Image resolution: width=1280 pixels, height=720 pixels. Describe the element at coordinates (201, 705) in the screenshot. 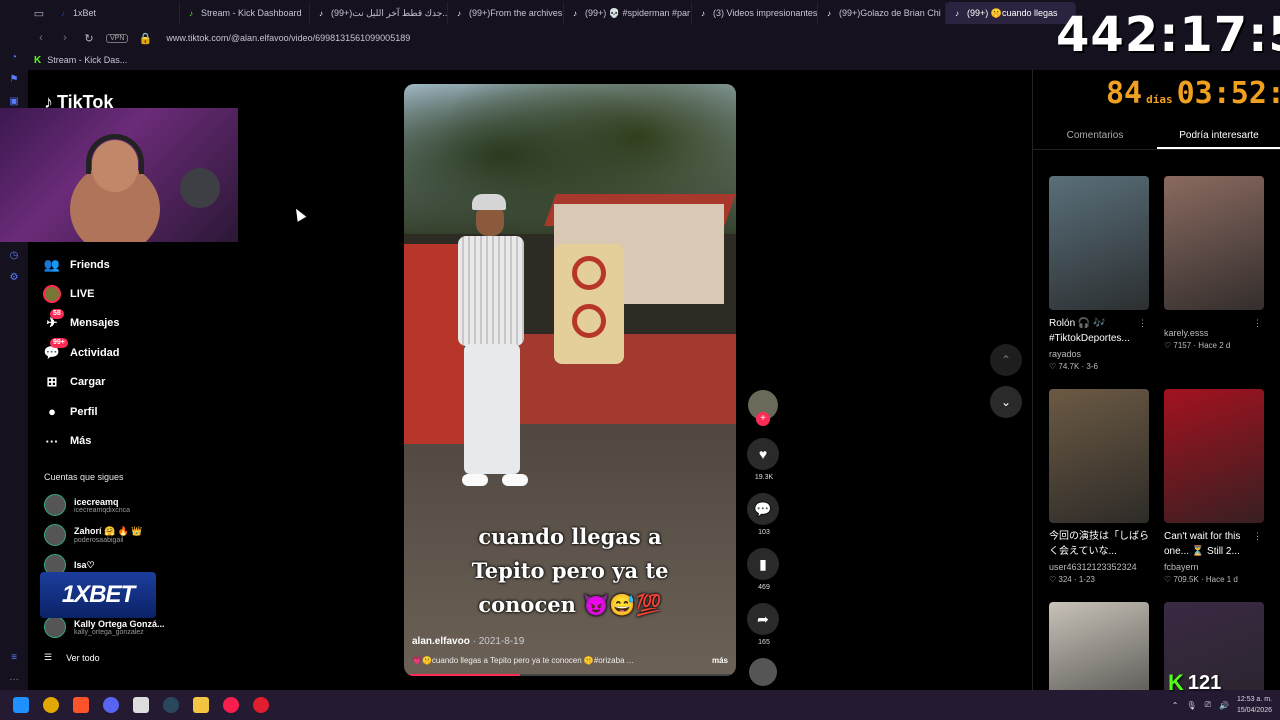

I see `explorer-icon` at that location.